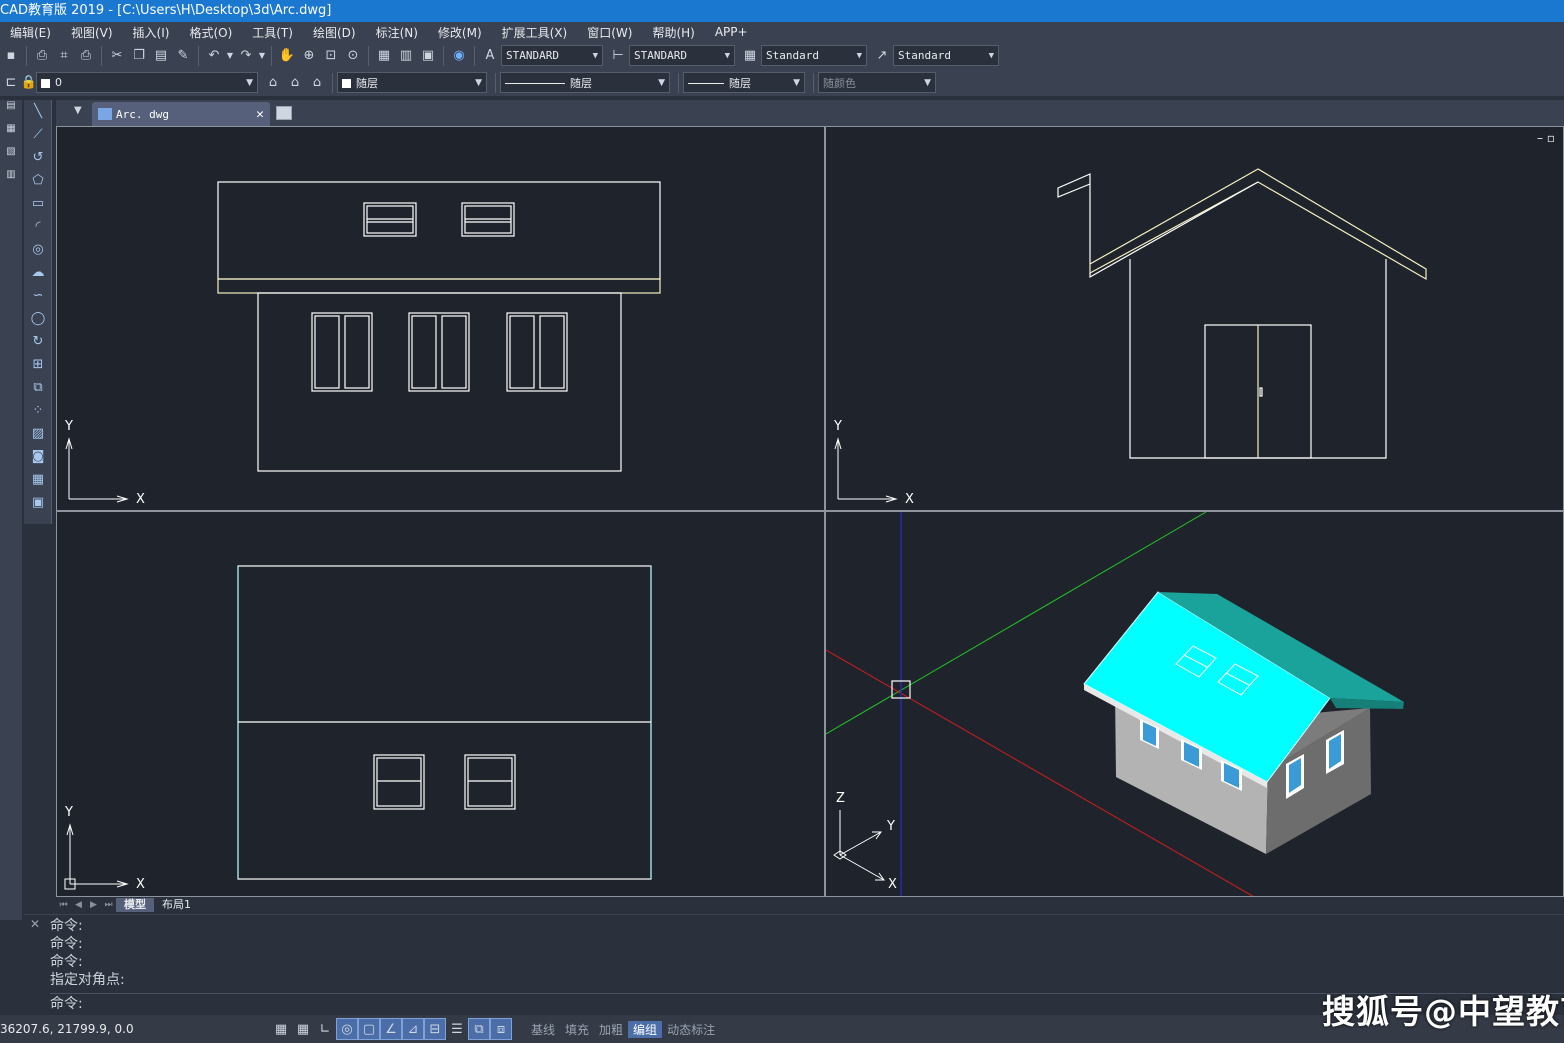 This screenshot has height=1043, width=1564. What do you see at coordinates (38, 157) in the screenshot?
I see `polyline-icon: ↺` at bounding box center [38, 157].